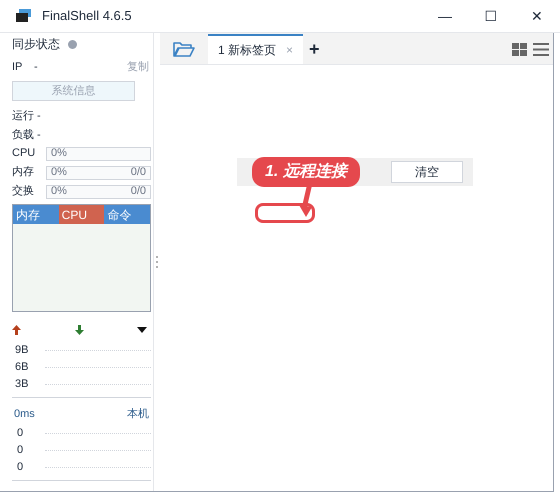  What do you see at coordinates (36, 44) in the screenshot?
I see `sync-status-label: 同步状态` at bounding box center [36, 44].